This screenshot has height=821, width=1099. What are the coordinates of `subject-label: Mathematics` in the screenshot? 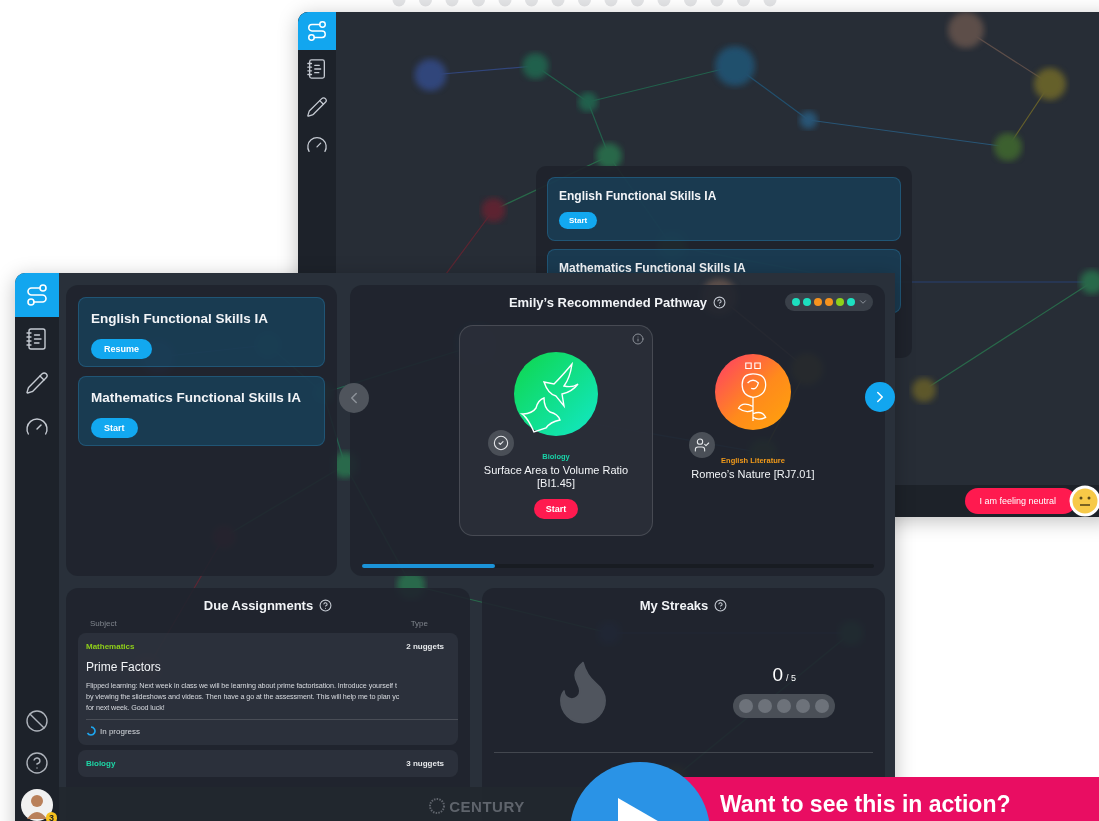 It's located at (110, 646).